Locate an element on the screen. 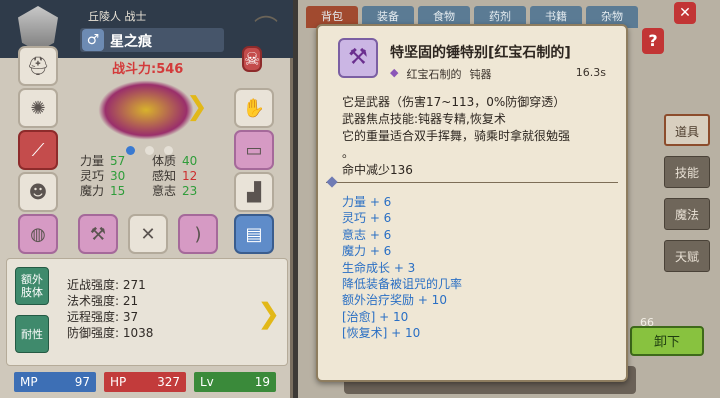 The height and width of the screenshot is (398, 720). bonus-line: 灵巧 + 6 is located at coordinates (367, 218).